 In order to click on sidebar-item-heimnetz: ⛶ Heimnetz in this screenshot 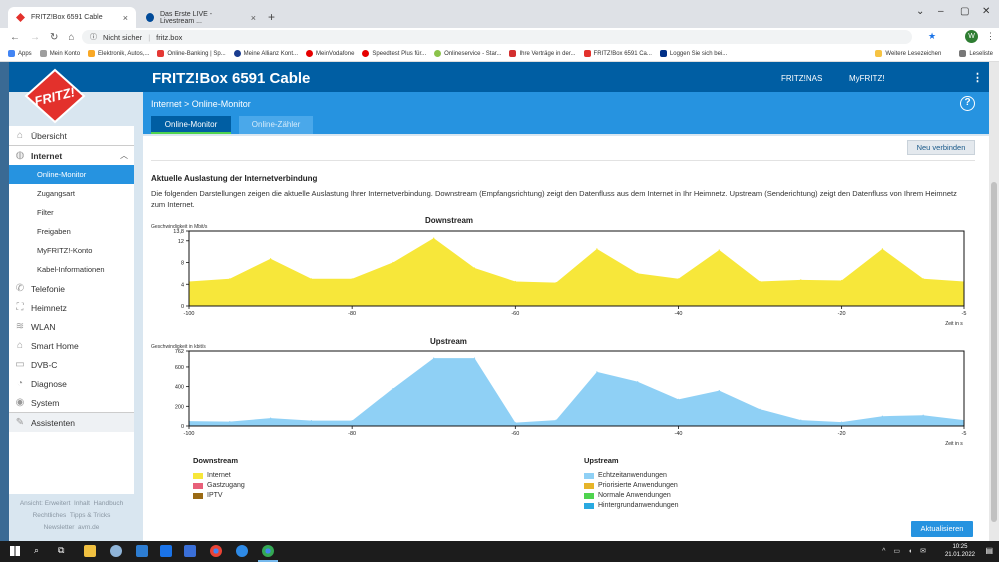, I will do `click(71, 307)`.